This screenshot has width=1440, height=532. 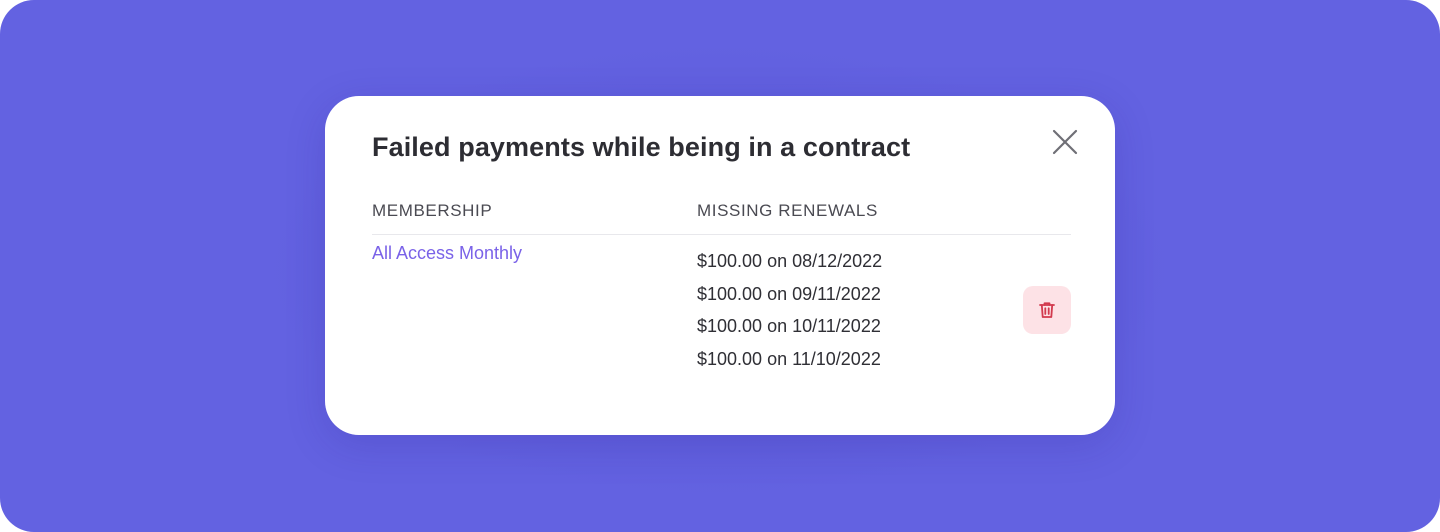 What do you see at coordinates (789, 326) in the screenshot?
I see `renewal-item: $100.00 on 10/11/2022` at bounding box center [789, 326].